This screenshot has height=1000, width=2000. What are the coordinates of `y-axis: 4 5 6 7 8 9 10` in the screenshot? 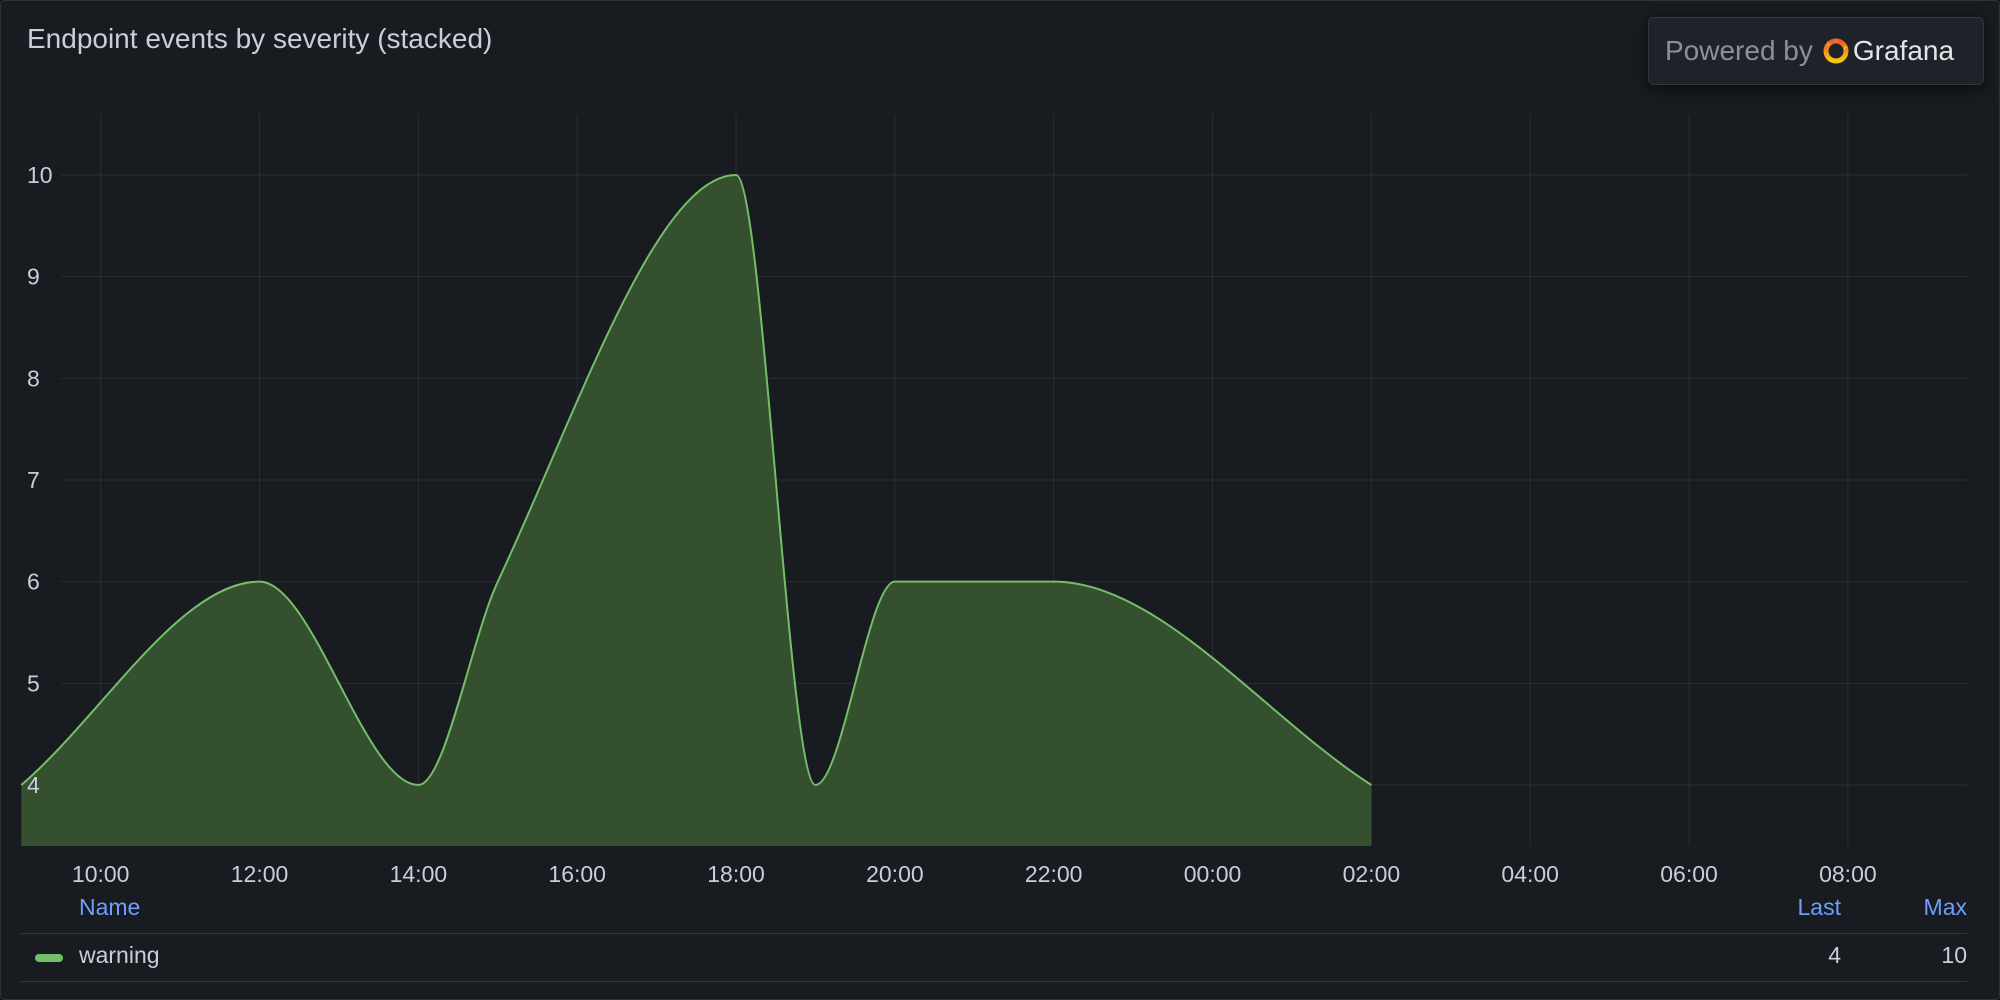 It's located at (40, 480).